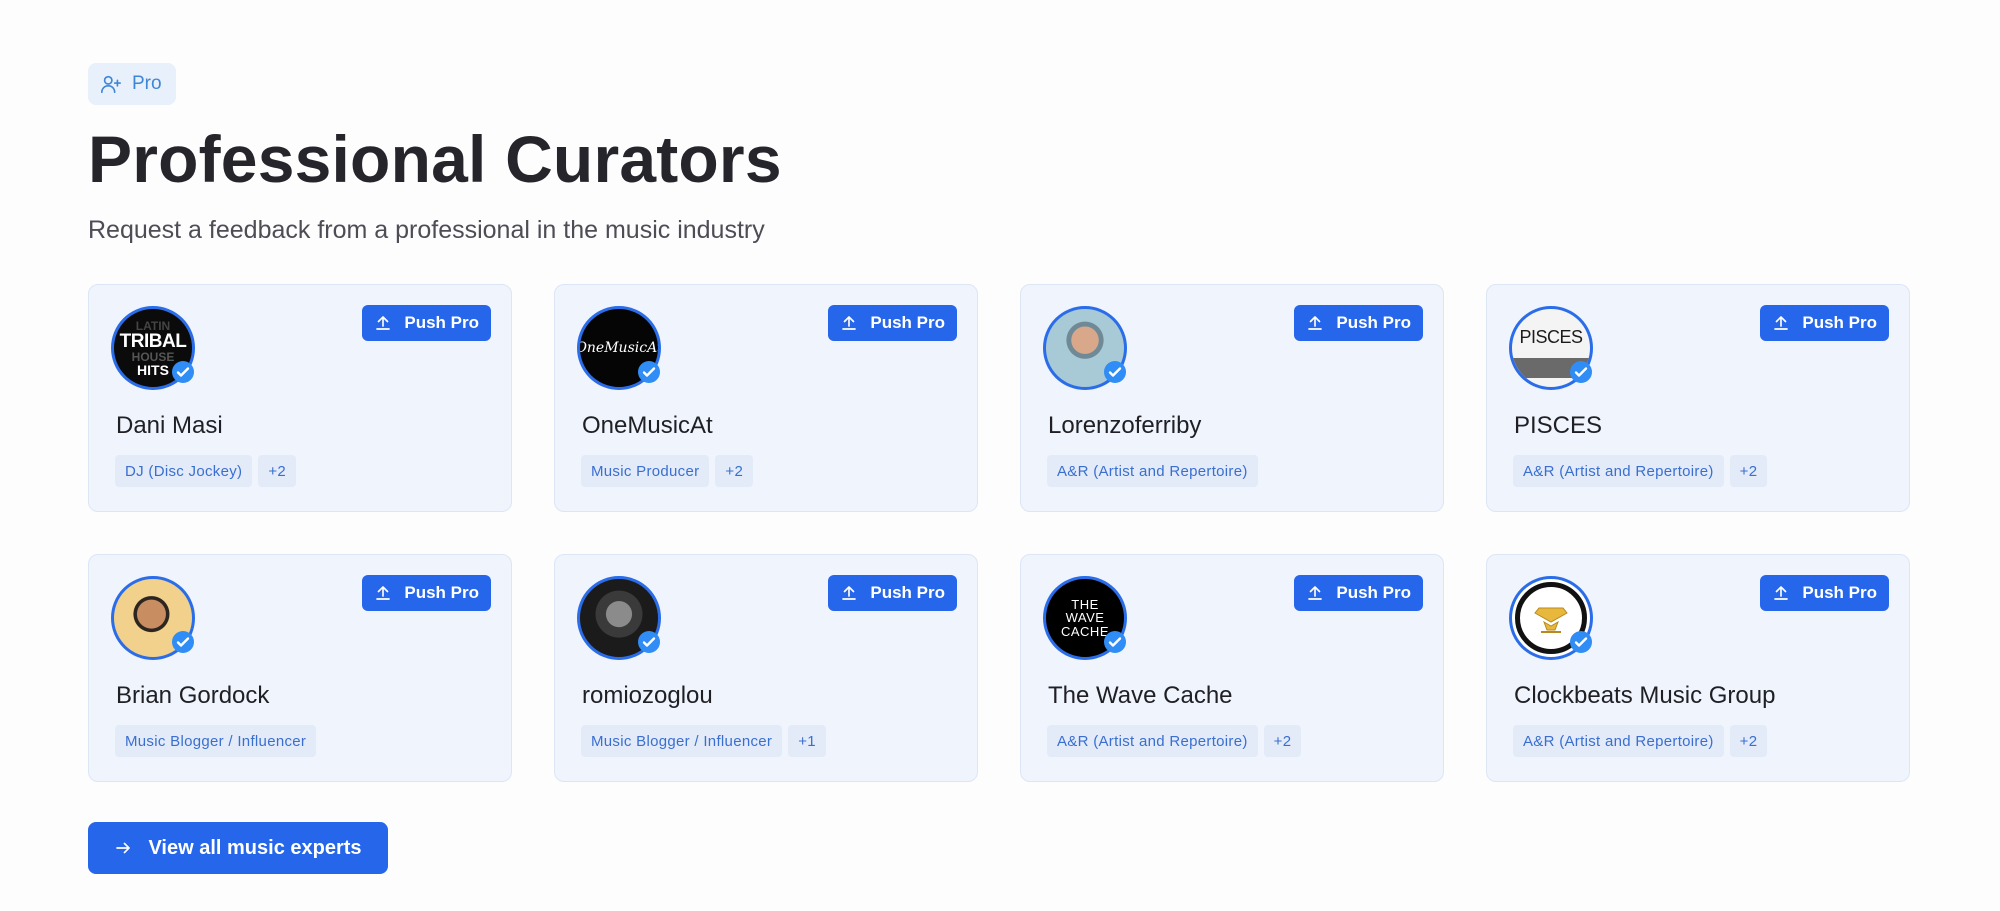  Describe the element at coordinates (1084, 631) in the screenshot. I see `avatar-text: CACHE` at that location.